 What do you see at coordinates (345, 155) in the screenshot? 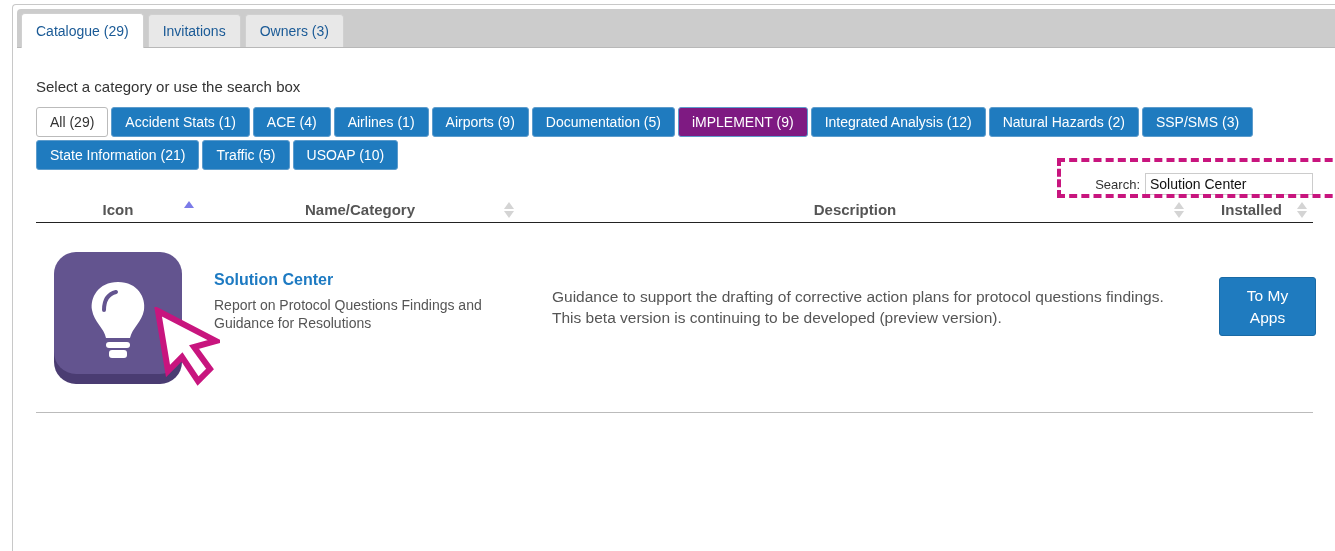
I see `category-button: USOAP (10)` at bounding box center [345, 155].